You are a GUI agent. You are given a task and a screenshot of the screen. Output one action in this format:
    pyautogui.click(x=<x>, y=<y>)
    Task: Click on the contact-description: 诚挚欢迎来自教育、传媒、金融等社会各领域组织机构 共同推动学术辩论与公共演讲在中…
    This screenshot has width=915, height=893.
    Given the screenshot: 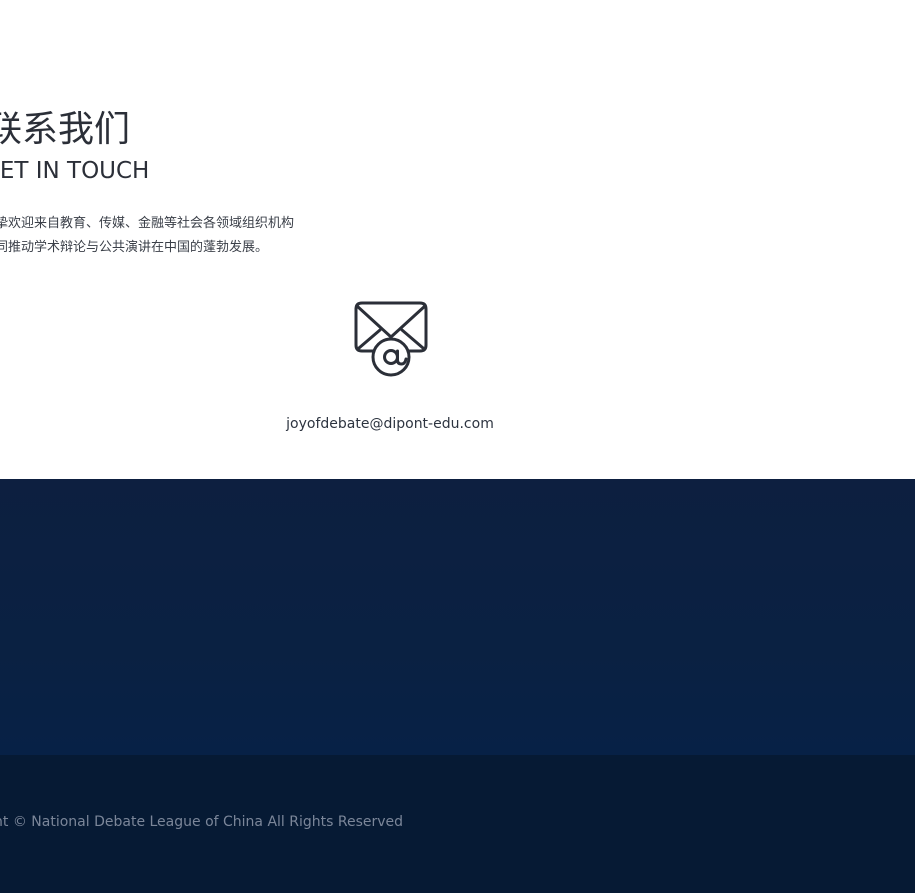 What is the action you would take?
    pyautogui.click(x=147, y=236)
    